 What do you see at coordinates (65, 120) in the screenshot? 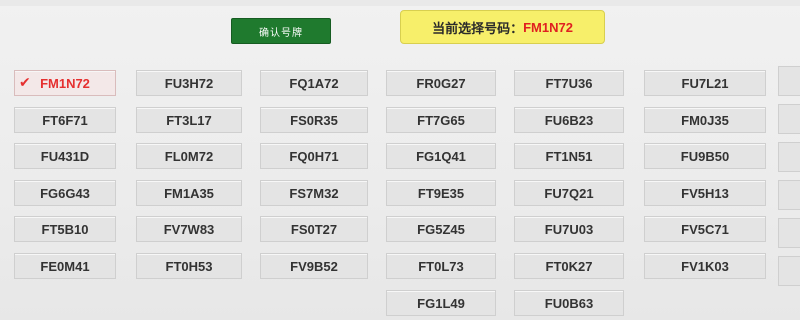
I see `plate-option: FT6F71` at bounding box center [65, 120].